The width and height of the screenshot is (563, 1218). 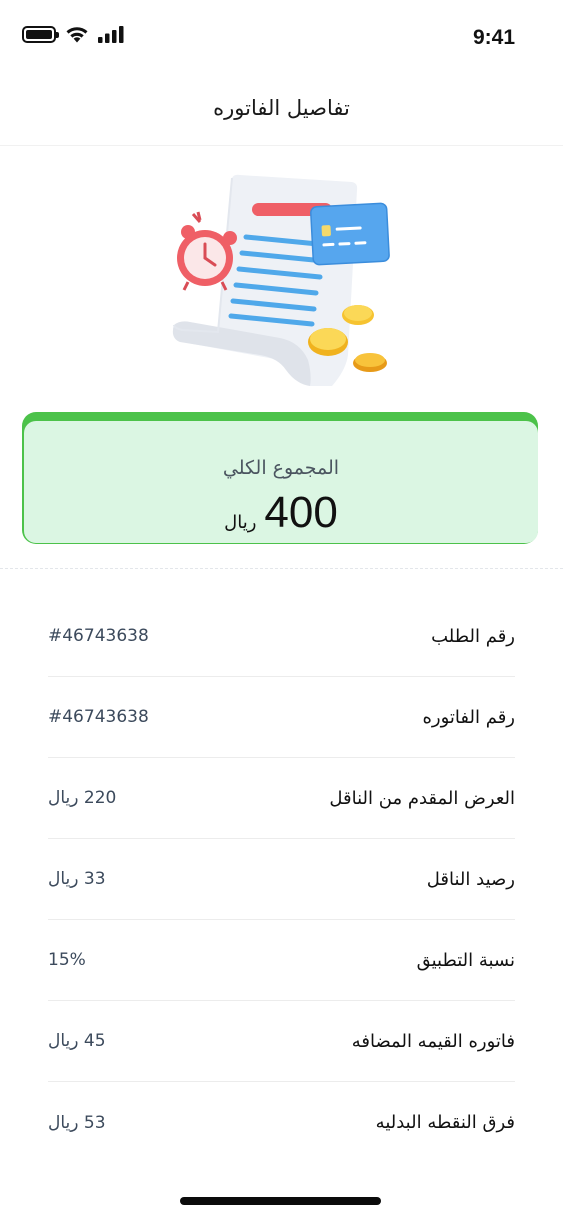 What do you see at coordinates (281, 1041) in the screenshot?
I see `detail-row-vat-invoice: 45 ريال فاتوره القيمه المضافه` at bounding box center [281, 1041].